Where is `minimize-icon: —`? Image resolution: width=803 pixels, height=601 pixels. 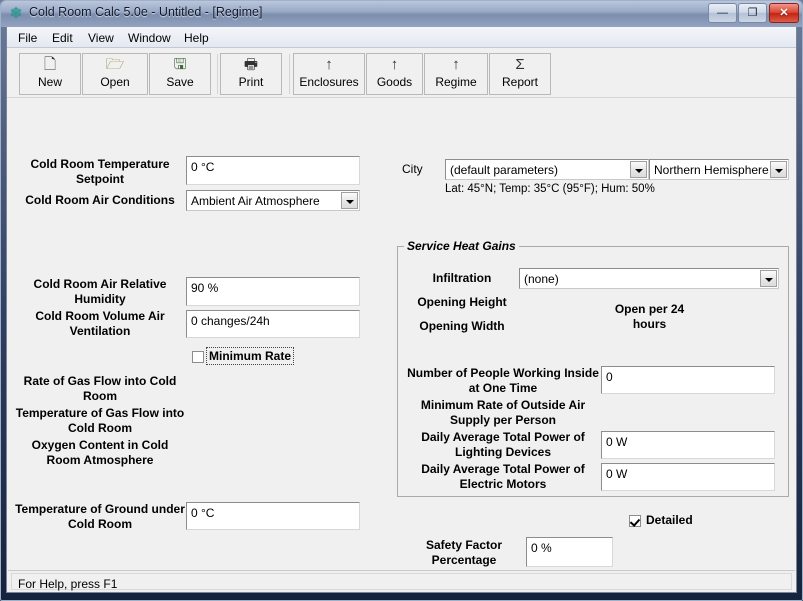 minimize-icon: — is located at coordinates (722, 13).